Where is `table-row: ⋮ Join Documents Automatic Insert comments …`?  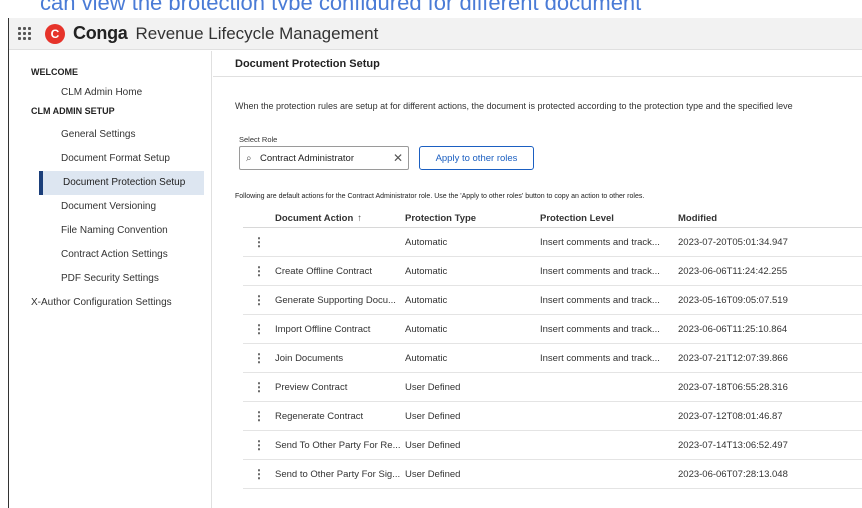 table-row: ⋮ Join Documents Automatic Insert comments … is located at coordinates (552, 358).